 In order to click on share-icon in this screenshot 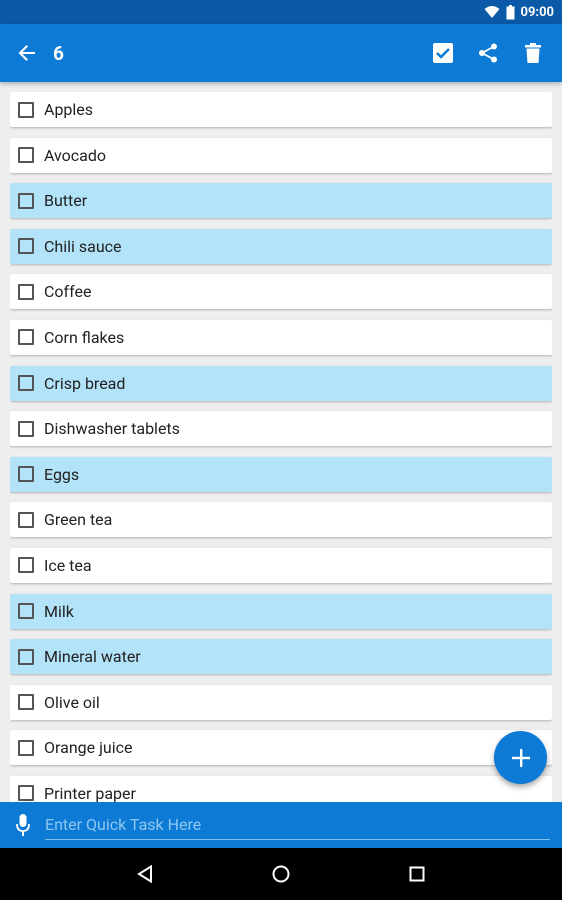, I will do `click(488, 53)`.